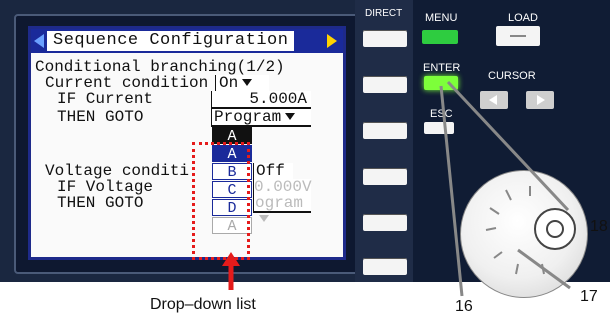  Describe the element at coordinates (599, 226) in the screenshot. I see `callout-18: 18` at that location.